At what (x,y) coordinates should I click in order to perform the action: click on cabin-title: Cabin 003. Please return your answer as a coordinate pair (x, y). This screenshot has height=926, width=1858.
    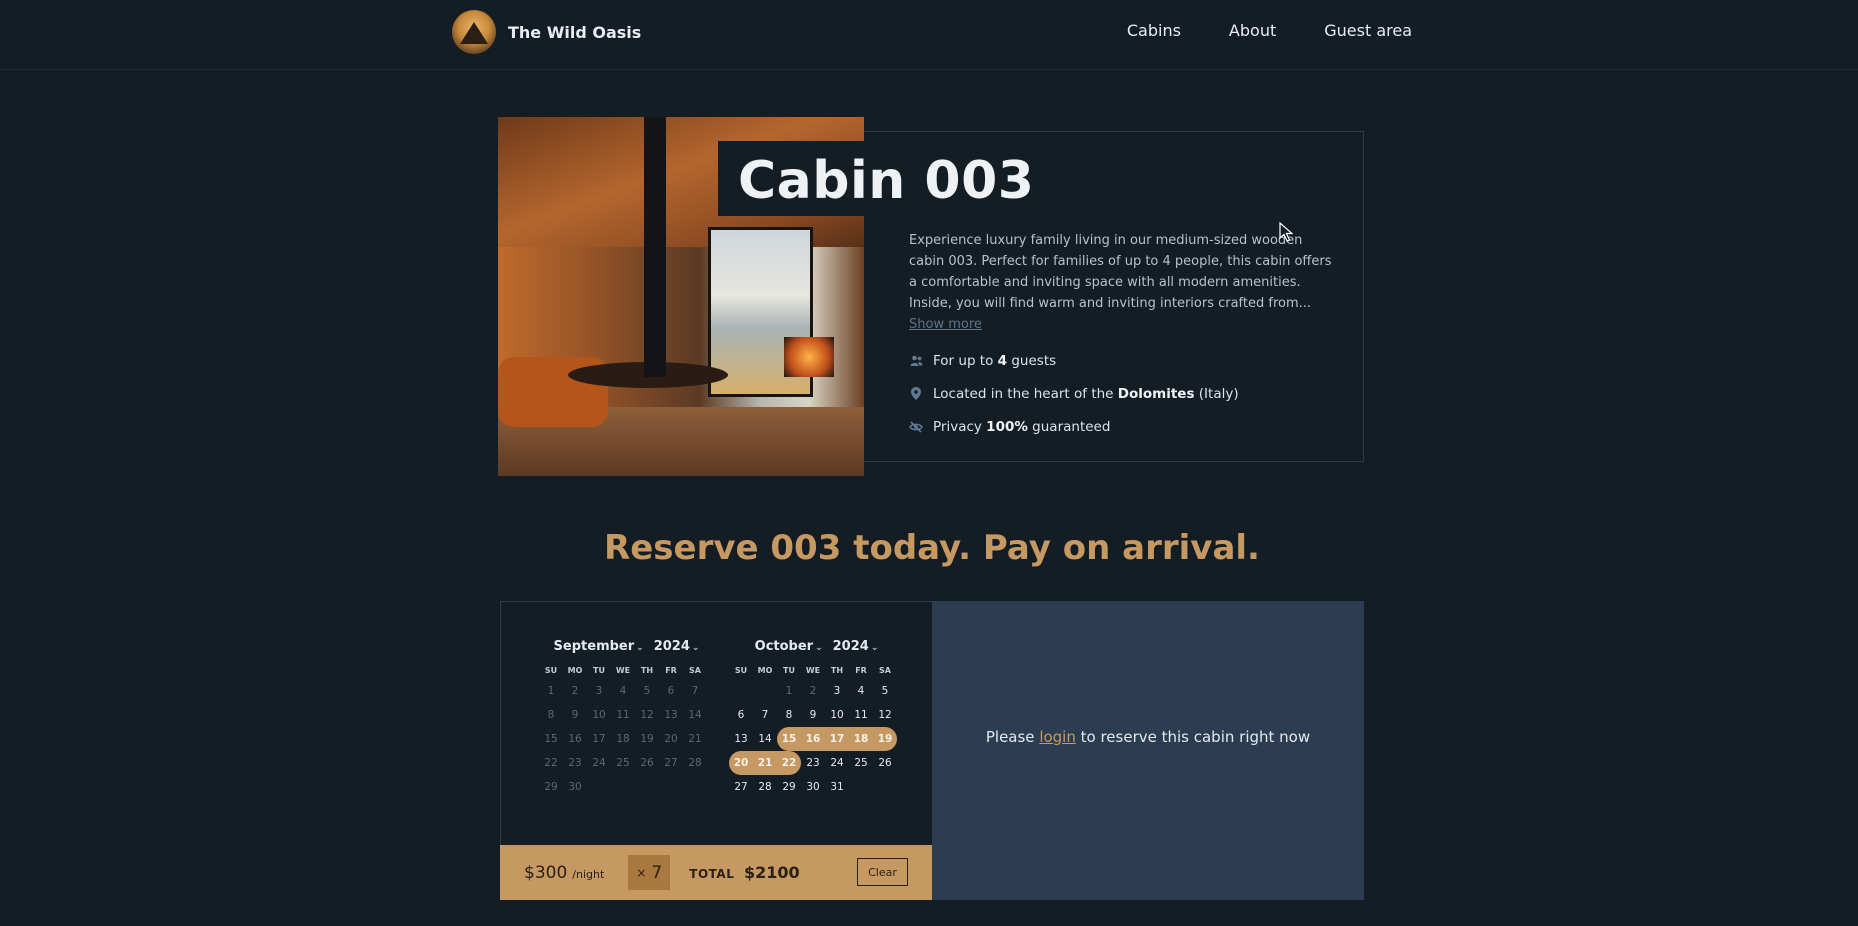
    Looking at the image, I should click on (886, 178).